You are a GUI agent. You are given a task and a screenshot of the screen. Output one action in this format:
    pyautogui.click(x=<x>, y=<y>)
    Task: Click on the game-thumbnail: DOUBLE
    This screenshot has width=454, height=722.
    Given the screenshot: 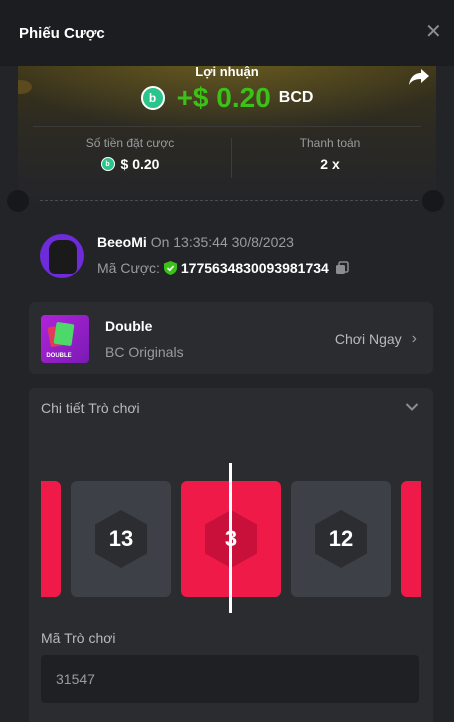 What is the action you would take?
    pyautogui.click(x=65, y=339)
    